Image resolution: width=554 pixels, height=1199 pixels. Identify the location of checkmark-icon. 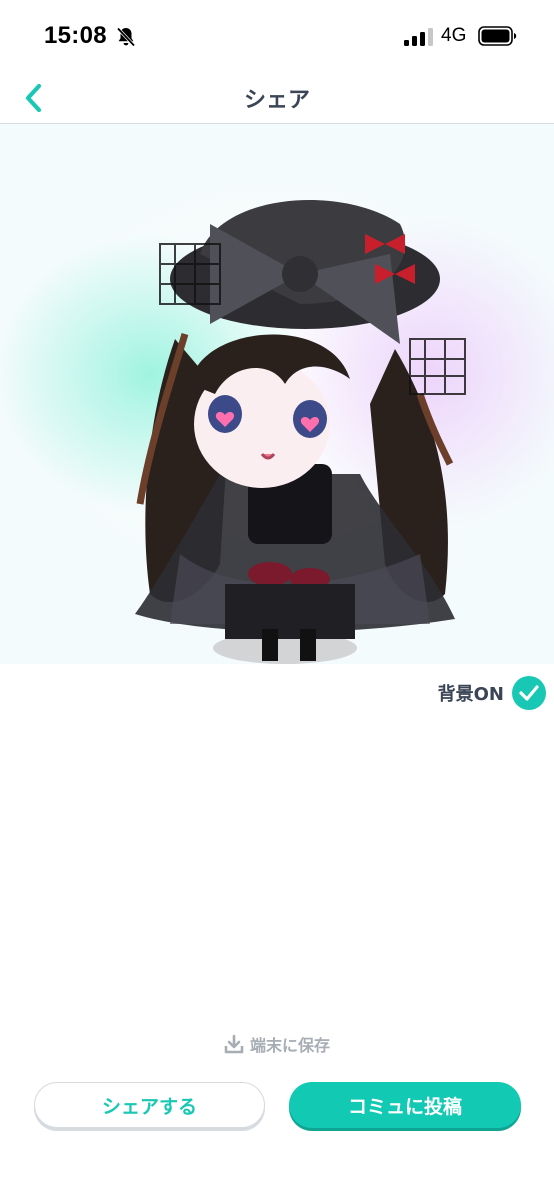
(529, 693).